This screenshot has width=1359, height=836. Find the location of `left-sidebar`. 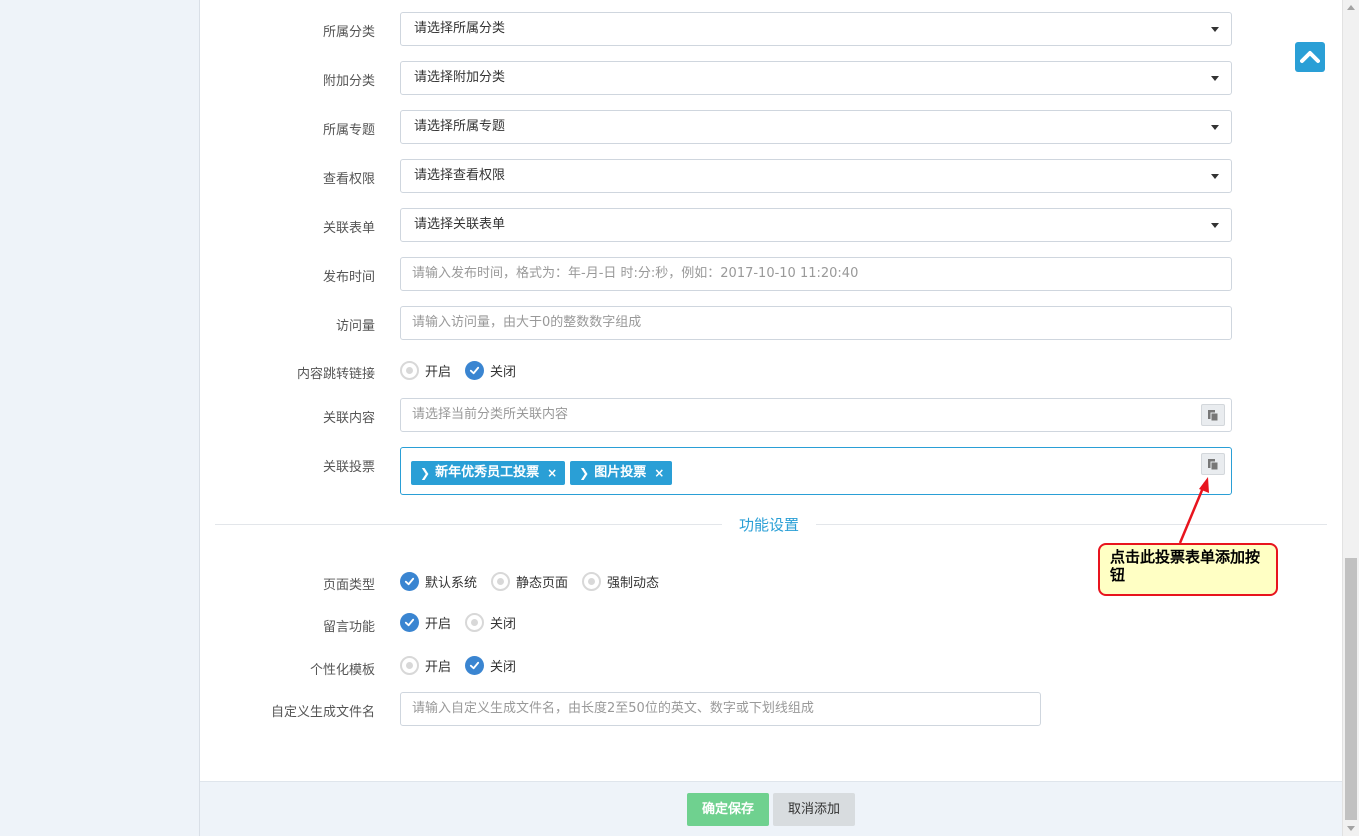

left-sidebar is located at coordinates (100, 418).